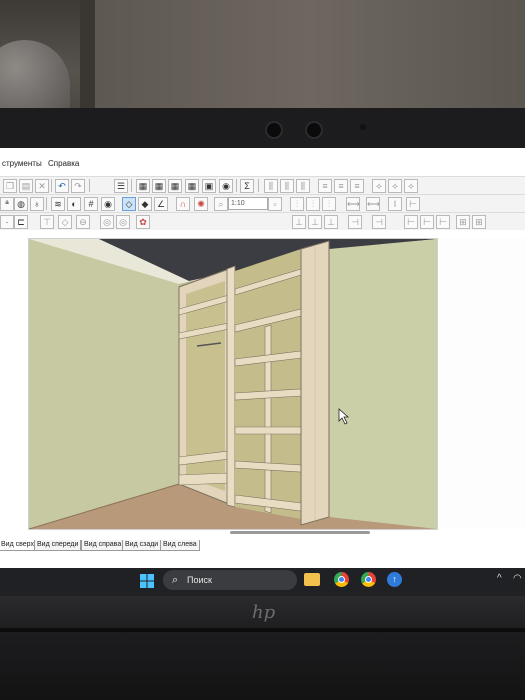 Image resolution: width=525 pixels, height=700 pixels. Describe the element at coordinates (7, 222) in the screenshot. I see `section-icon: ·` at that location.